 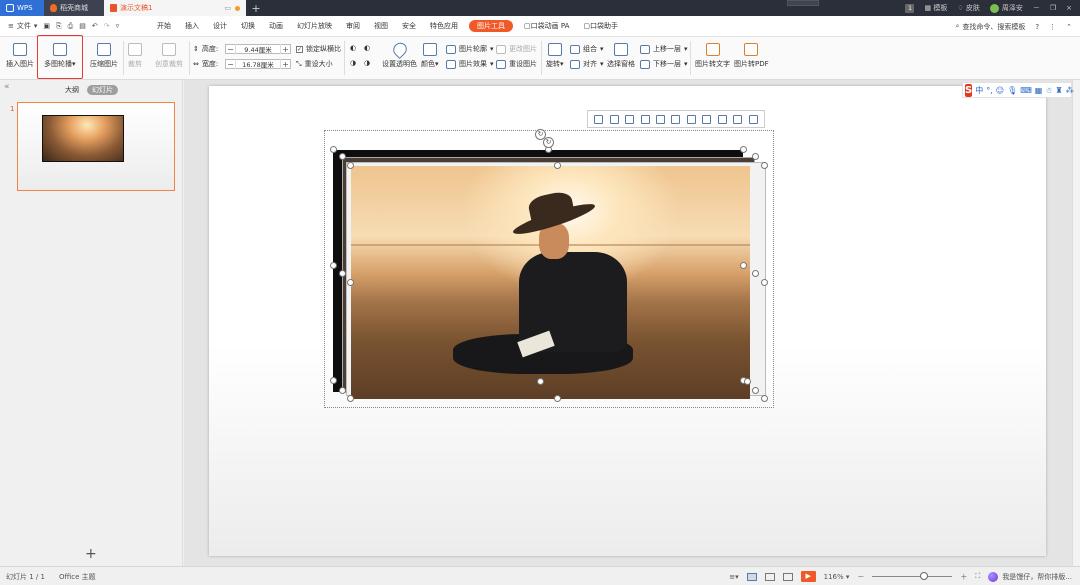 What do you see at coordinates (587, 64) in the screenshot?
I see `align-button: 对齐 ▾` at bounding box center [587, 64].